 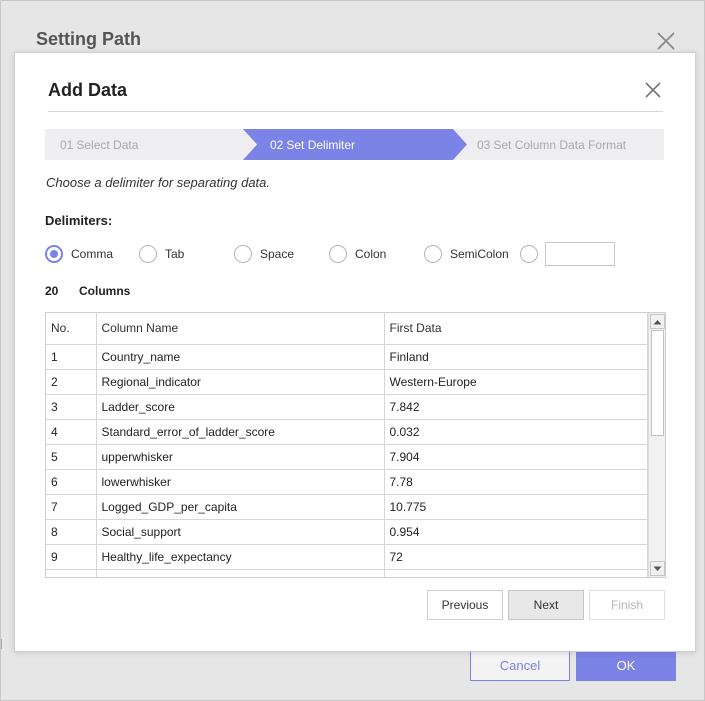 What do you see at coordinates (347, 481) in the screenshot?
I see `table-row: 6 lowerwhisker 7.78` at bounding box center [347, 481].